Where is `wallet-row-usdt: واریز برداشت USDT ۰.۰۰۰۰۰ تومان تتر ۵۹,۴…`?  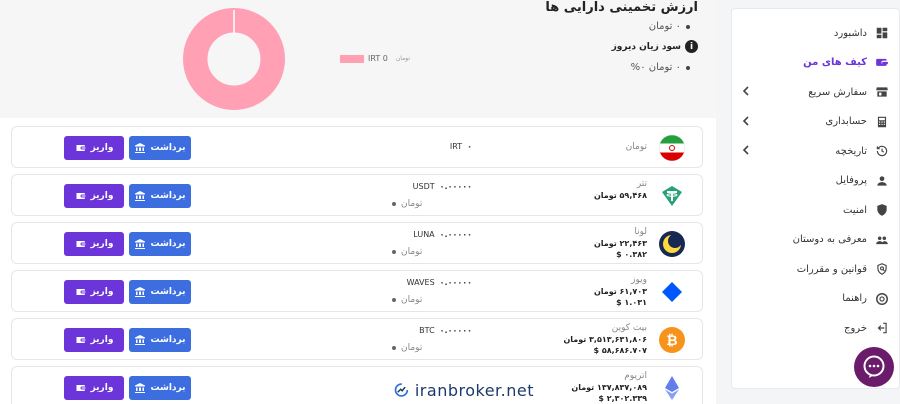
wallet-row-usdt: واریز برداشت USDT ۰.۰۰۰۰۰ تومان تتر ۵۹,۴… is located at coordinates (357, 195).